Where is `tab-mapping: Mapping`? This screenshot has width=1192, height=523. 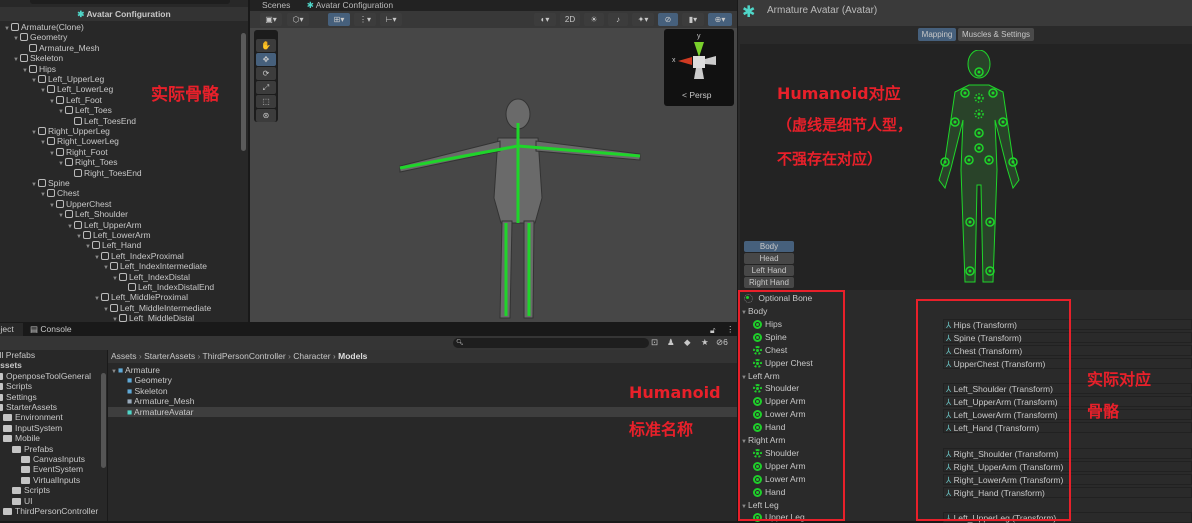 tab-mapping: Mapping is located at coordinates (937, 34).